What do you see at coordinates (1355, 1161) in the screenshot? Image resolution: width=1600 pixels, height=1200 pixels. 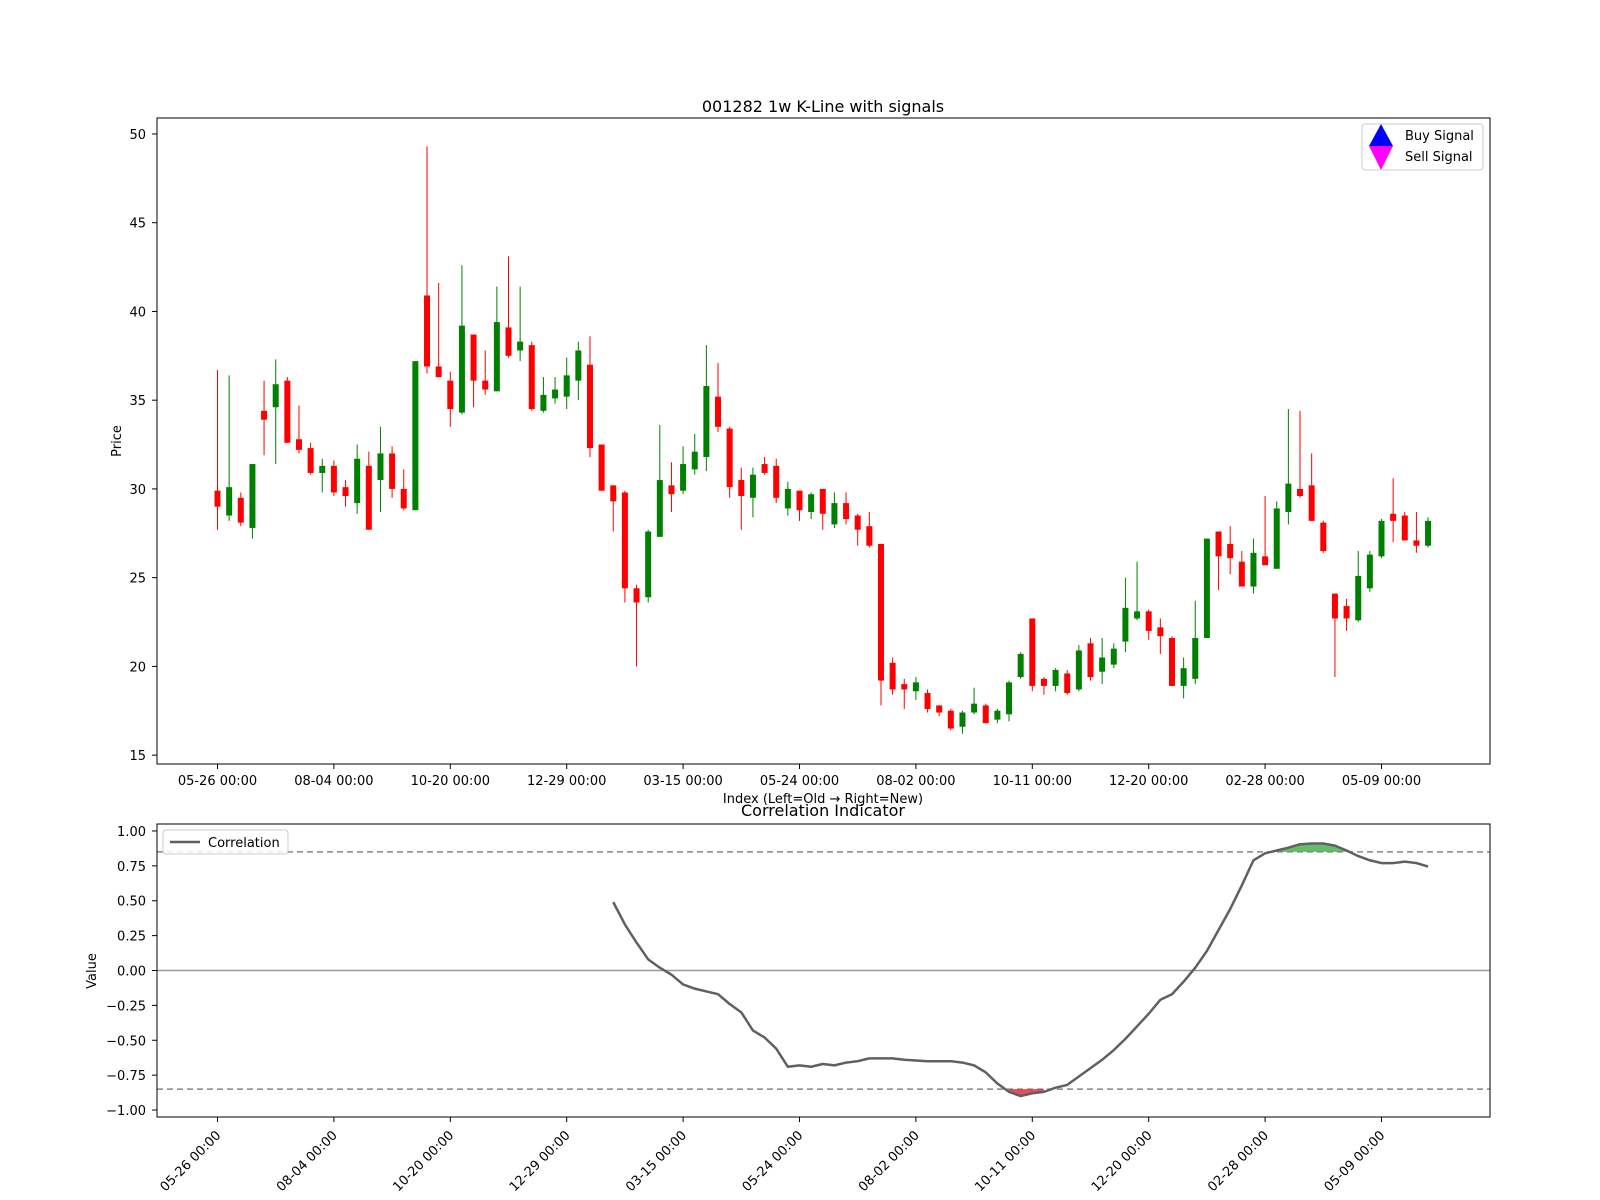 I see `corr-xtick-label: 05-09 00:00` at bounding box center [1355, 1161].